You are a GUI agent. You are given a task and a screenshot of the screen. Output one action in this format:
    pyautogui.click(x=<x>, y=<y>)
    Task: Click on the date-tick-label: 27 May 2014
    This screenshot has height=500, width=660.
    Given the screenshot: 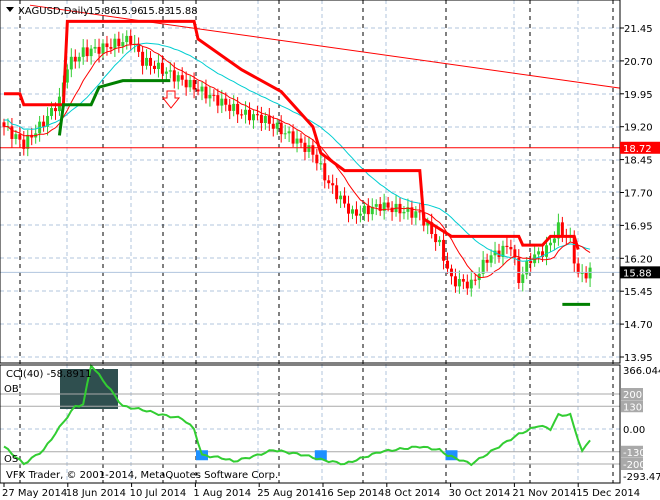 What is the action you would take?
    pyautogui.click(x=34, y=493)
    